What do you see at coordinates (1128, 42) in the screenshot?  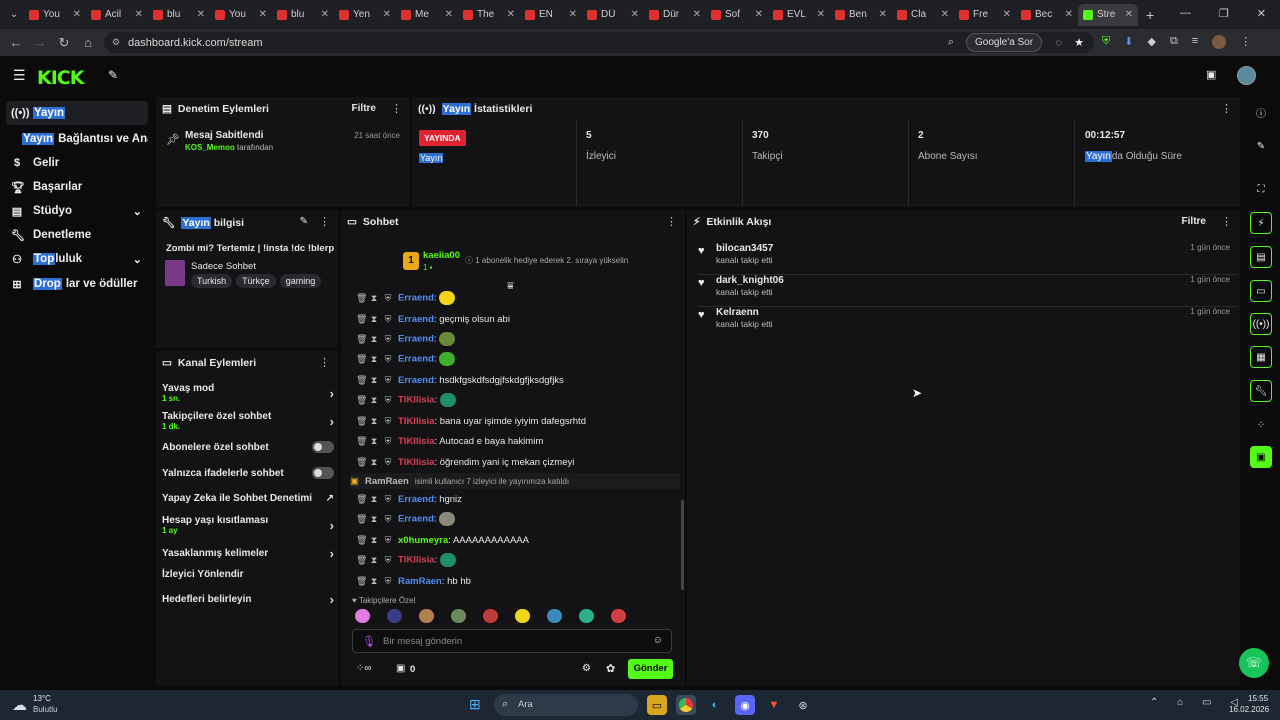 I see `extension-icon: ⬇` at bounding box center [1128, 42].